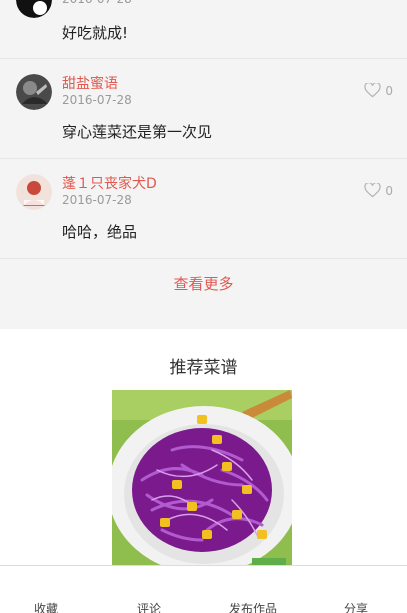 This screenshot has width=407, height=613. What do you see at coordinates (203, 368) in the screenshot?
I see `section-title: 推荐菜谱` at bounding box center [203, 368].